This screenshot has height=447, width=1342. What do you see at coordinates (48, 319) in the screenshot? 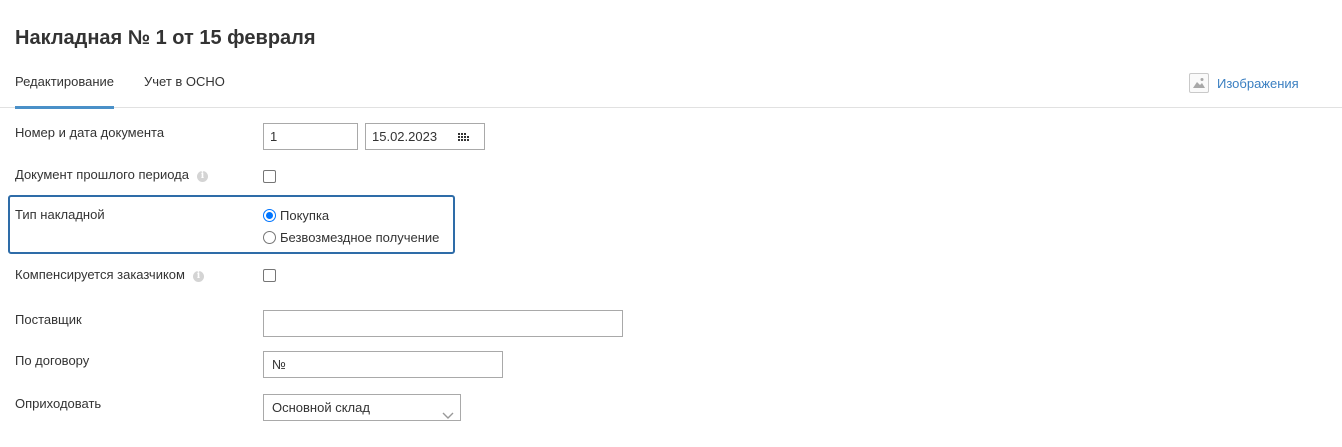
I see `supplier-label: Поставщик` at bounding box center [48, 319].